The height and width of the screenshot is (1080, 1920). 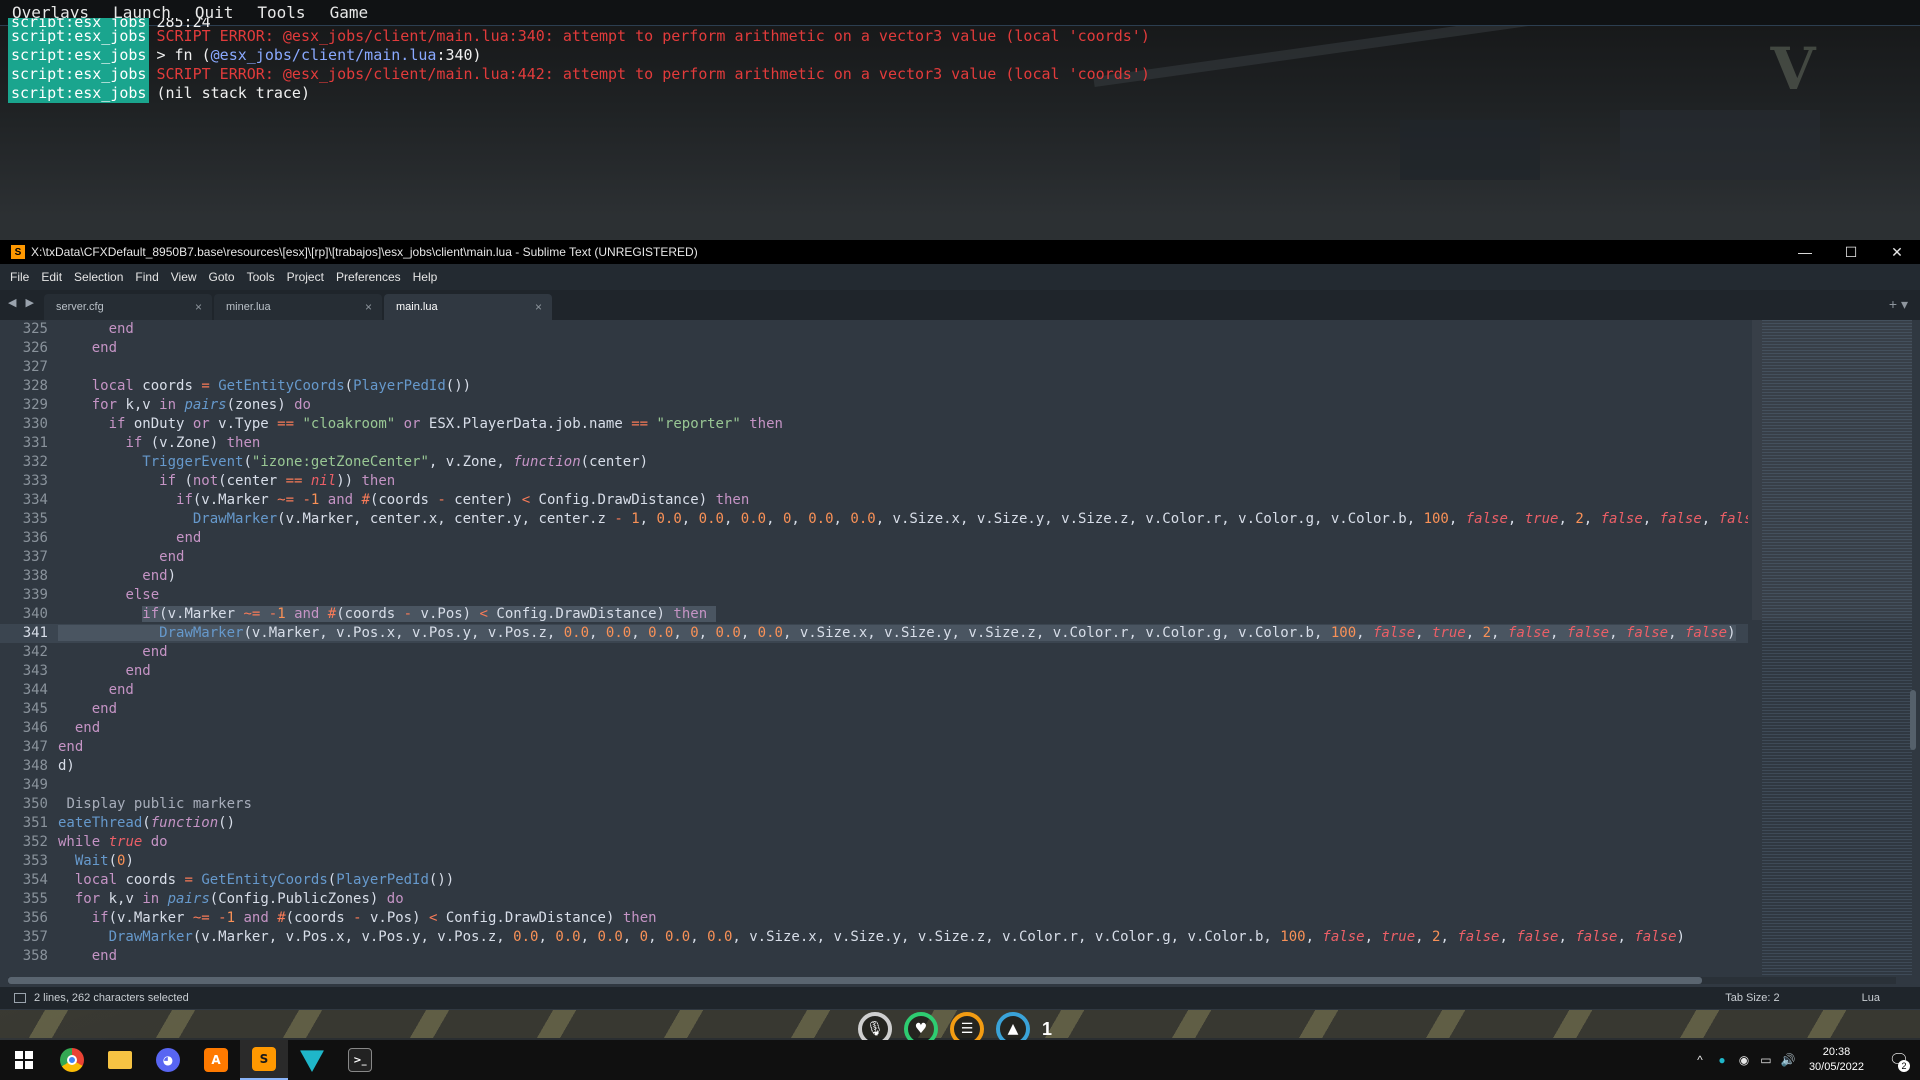 I want to click on line-number: 350, so click(x=35, y=804).